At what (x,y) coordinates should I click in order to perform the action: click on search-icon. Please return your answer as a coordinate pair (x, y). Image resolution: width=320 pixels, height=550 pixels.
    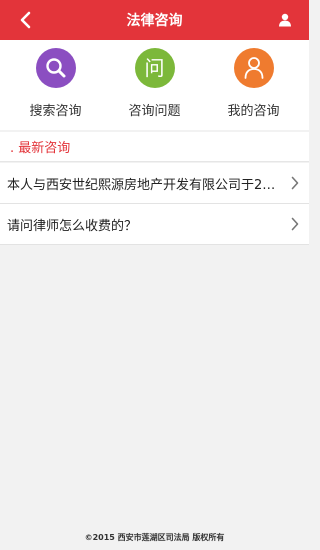
    Looking at the image, I should click on (55, 68).